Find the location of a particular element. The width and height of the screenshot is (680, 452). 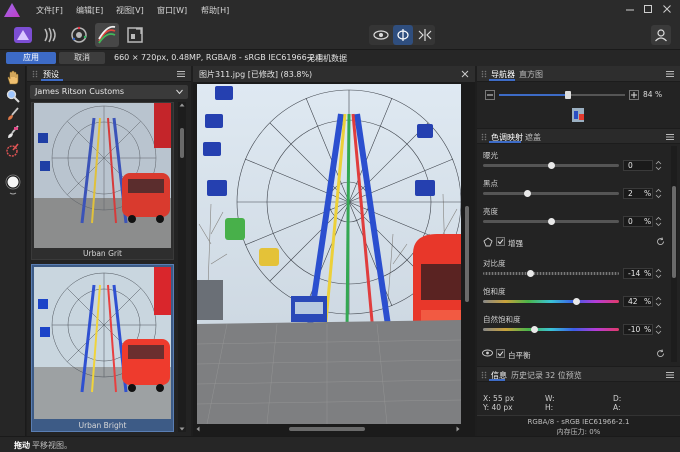

brightness-slider is located at coordinates (551, 221).